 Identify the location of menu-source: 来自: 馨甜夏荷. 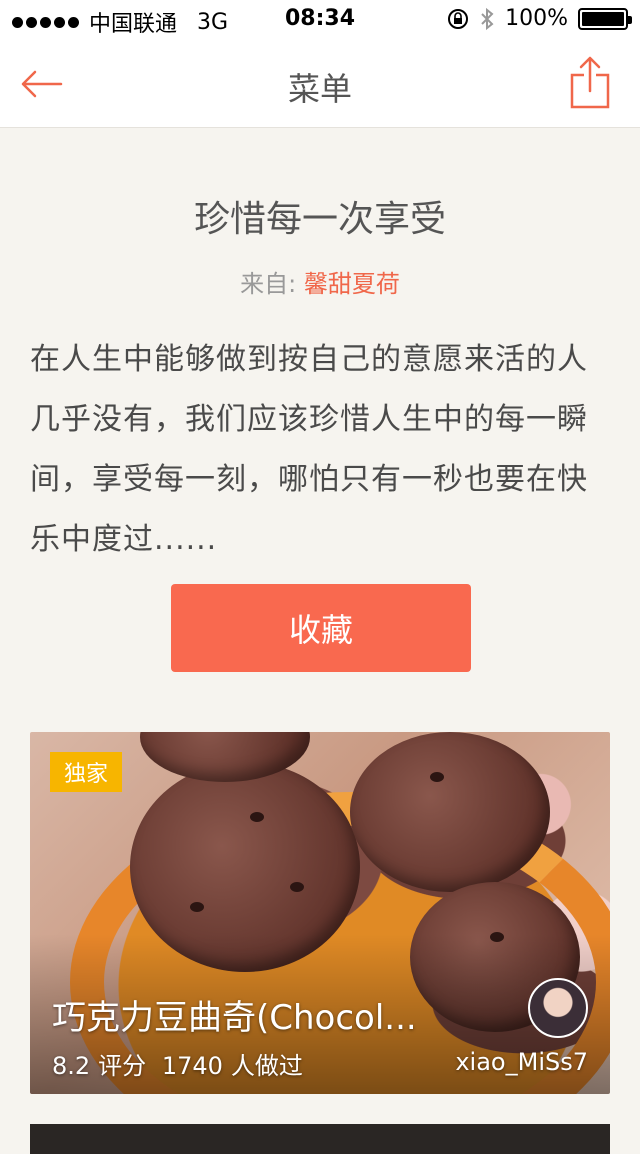
(320, 281).